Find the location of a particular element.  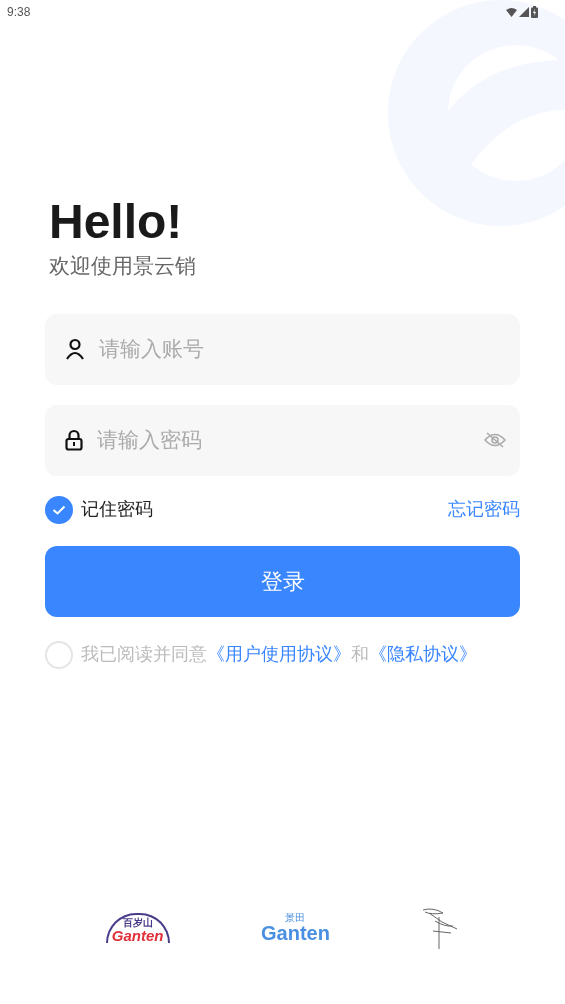

text-input: 请输入账号 is located at coordinates (302, 349).